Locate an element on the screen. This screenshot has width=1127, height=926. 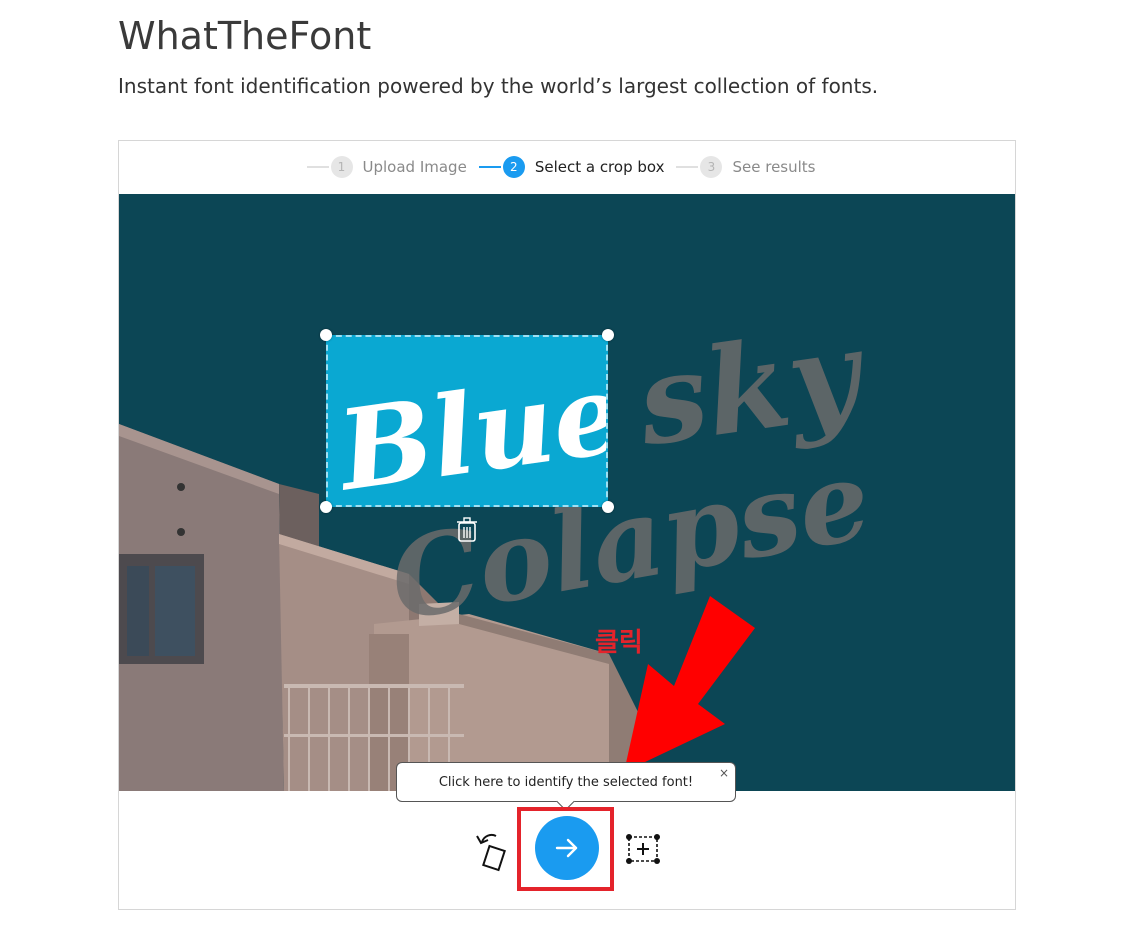
crop-preview: Blue is located at coordinates (468, 427).